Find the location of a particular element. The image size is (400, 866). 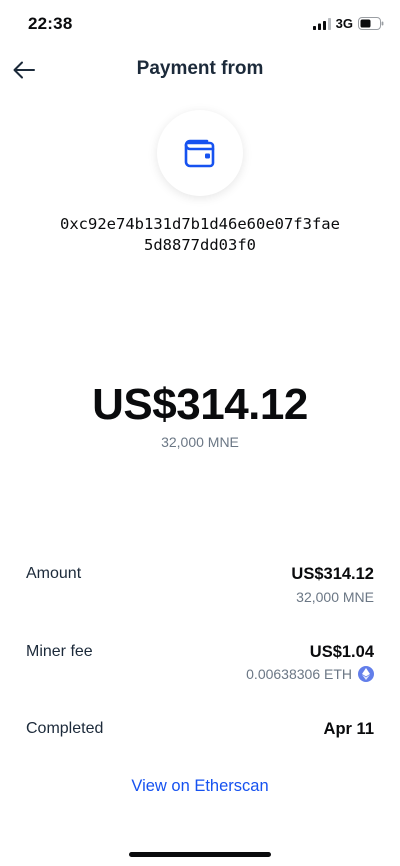

miner-fee-value: US$1.04 is located at coordinates (341, 652).